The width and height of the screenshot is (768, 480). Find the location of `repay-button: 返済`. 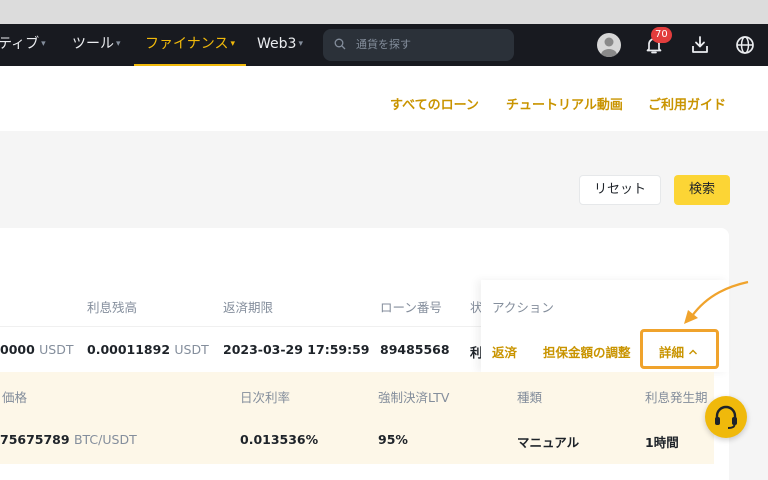

repay-button: 返済 is located at coordinates (504, 351).